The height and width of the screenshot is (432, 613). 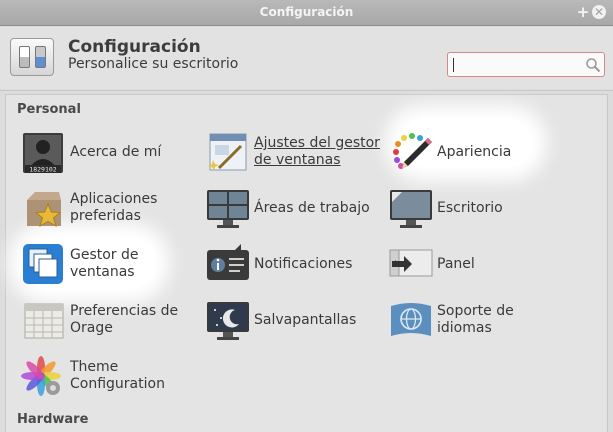 I want to click on preferred-applications-icon, so click(x=44, y=210).